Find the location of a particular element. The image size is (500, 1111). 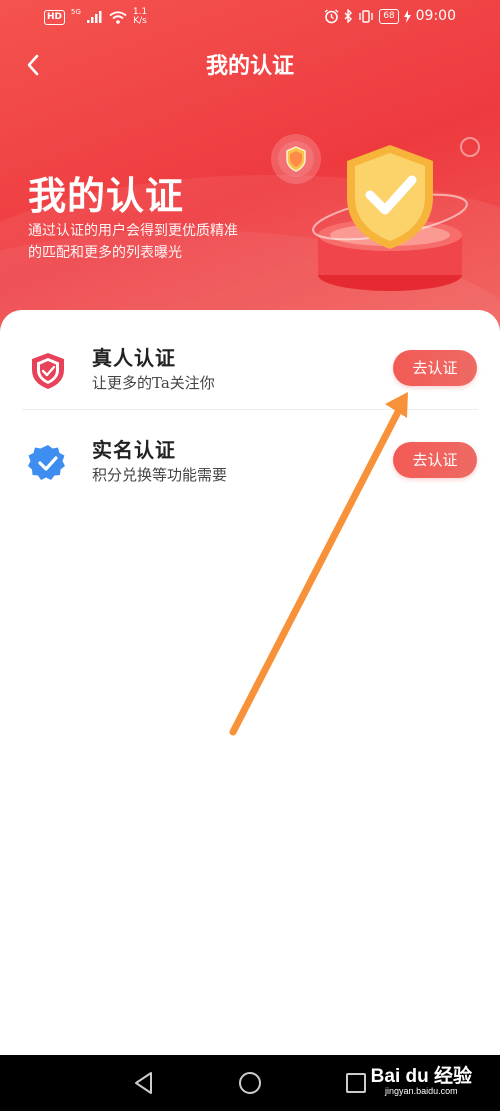

vibrate-icon is located at coordinates (366, 16).